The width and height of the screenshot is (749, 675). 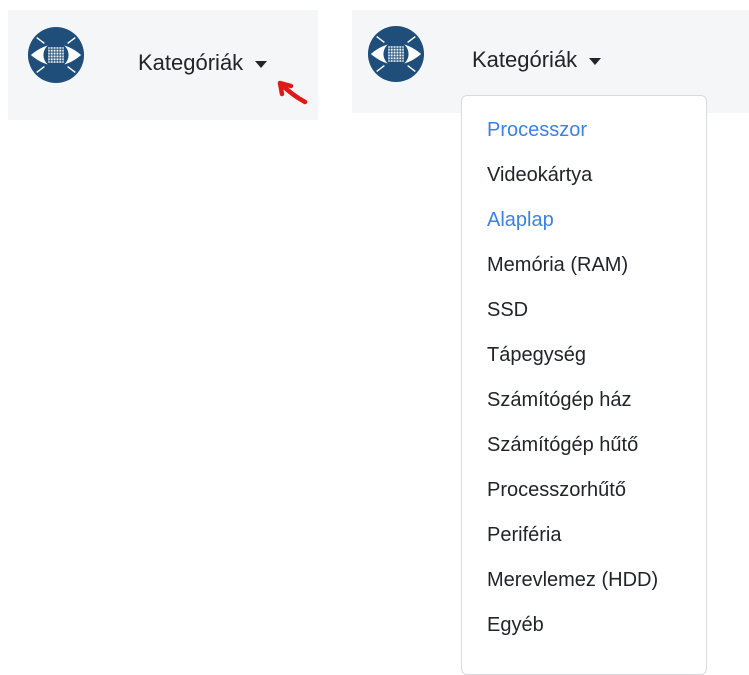 I want to click on menu-item-ssd: SSD, so click(x=584, y=310).